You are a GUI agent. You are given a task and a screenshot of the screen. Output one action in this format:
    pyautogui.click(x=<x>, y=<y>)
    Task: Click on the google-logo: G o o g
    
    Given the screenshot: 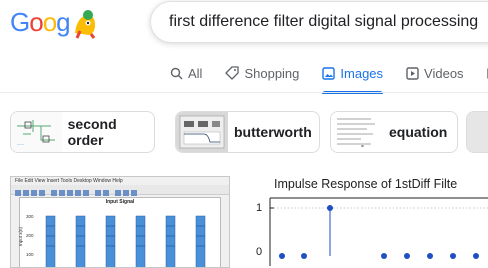 What is the action you would take?
    pyautogui.click(x=55, y=22)
    